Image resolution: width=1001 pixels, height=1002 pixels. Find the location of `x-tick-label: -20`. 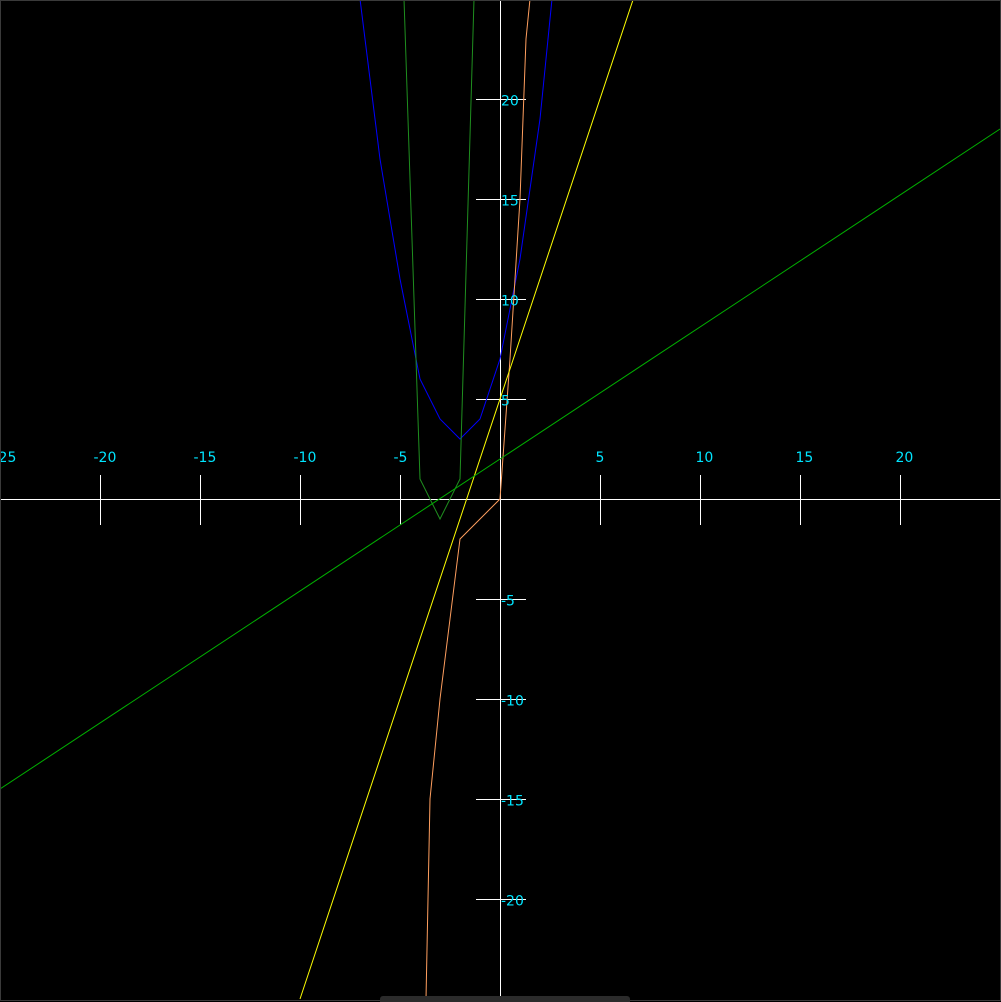

x-tick-label: -20 is located at coordinates (105, 458).